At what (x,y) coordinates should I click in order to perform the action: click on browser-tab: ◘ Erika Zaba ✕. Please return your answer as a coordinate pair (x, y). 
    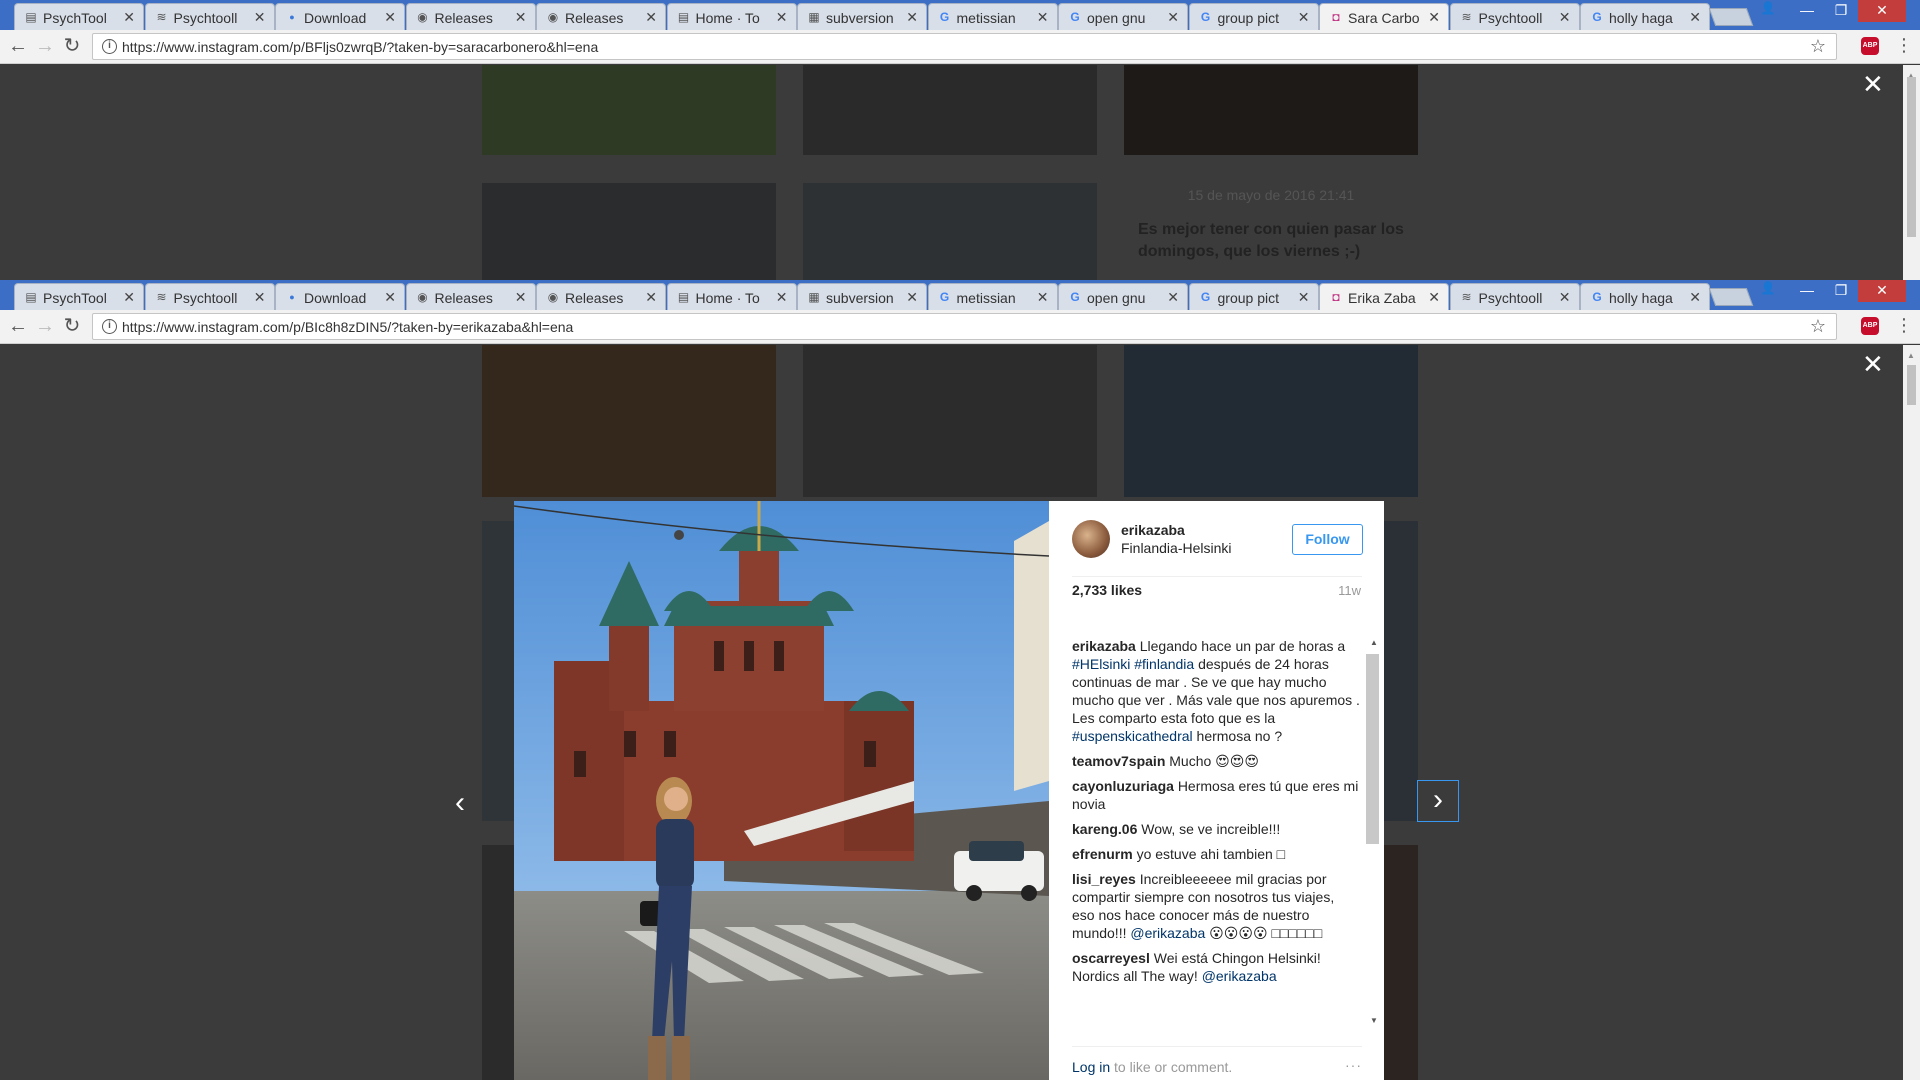
    Looking at the image, I should click on (1384, 296).